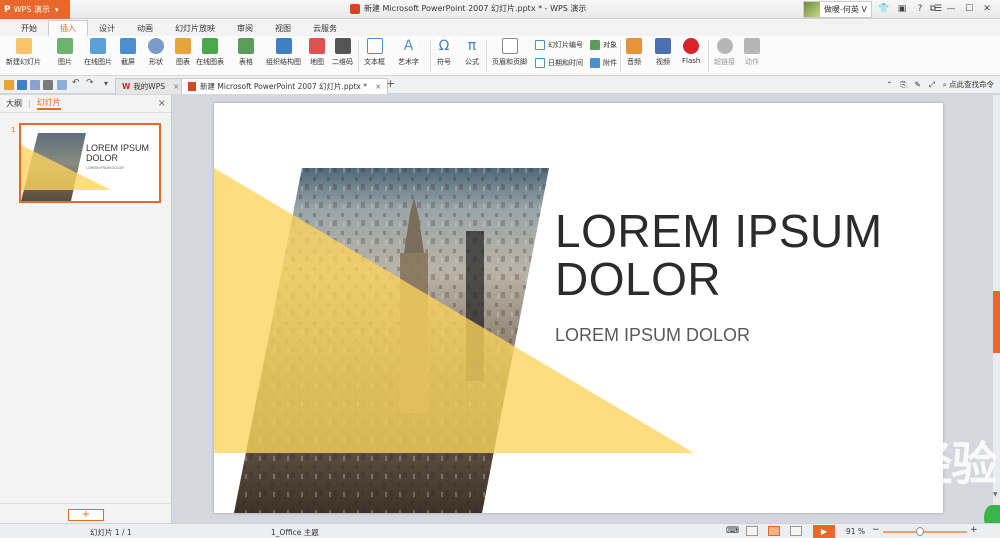 The image size is (1000, 538). Describe the element at coordinates (145, 28) in the screenshot. I see `tab-animation: 动画` at that location.